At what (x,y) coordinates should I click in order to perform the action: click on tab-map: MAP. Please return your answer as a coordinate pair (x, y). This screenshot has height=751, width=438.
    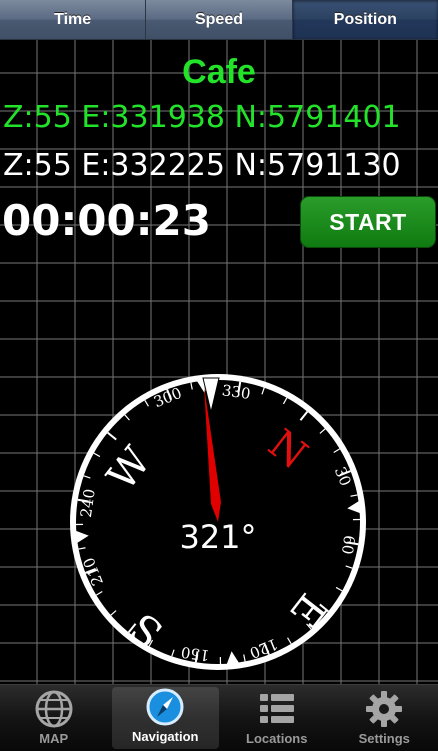
    Looking at the image, I should click on (54, 718).